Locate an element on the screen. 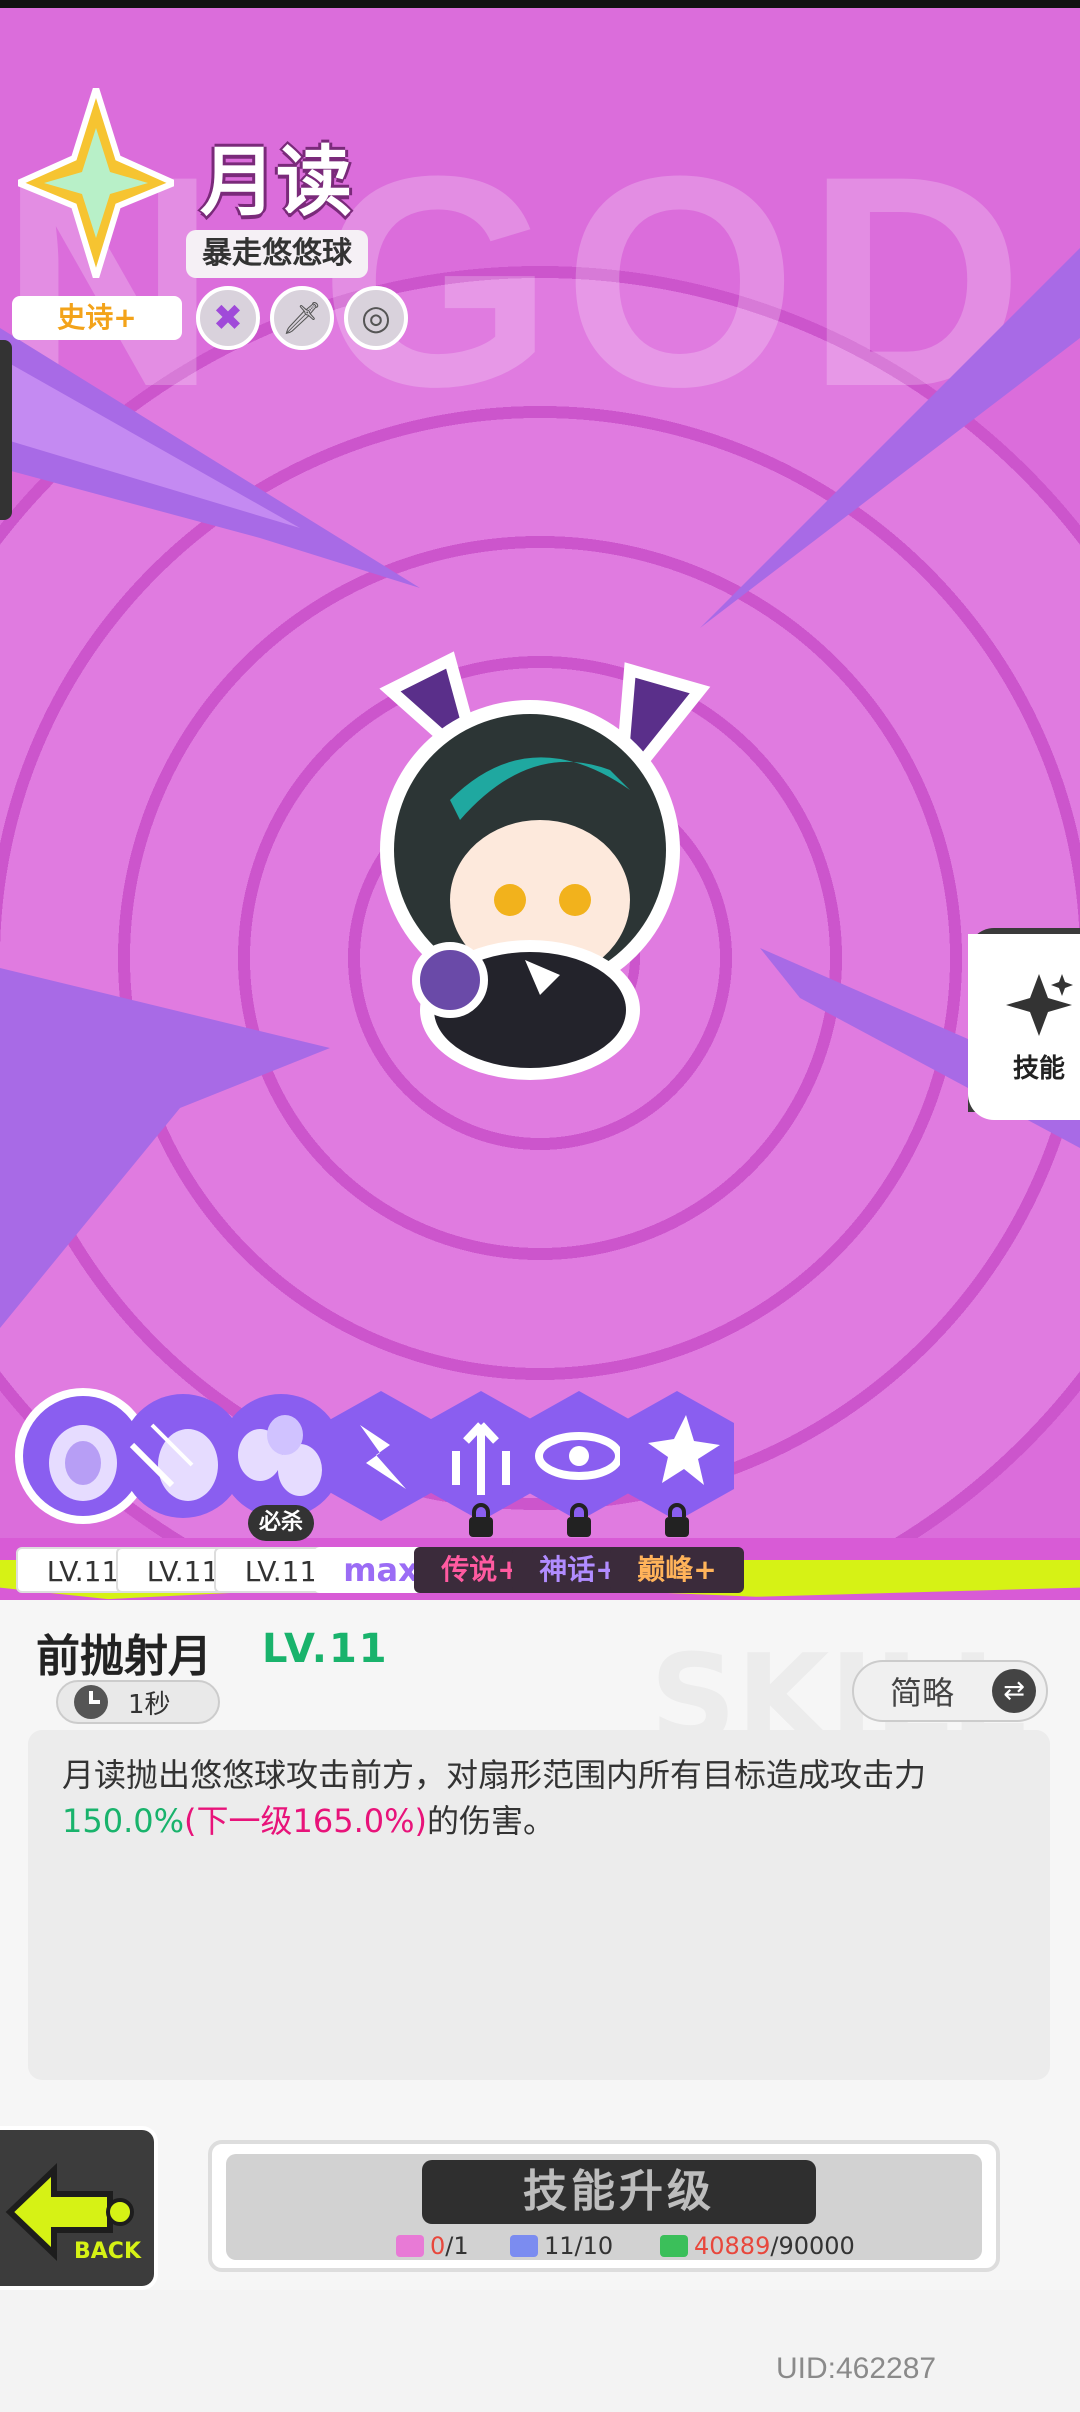 The width and height of the screenshot is (1080, 2412). tab-skill: 技能 is located at coordinates (1024, 1027).